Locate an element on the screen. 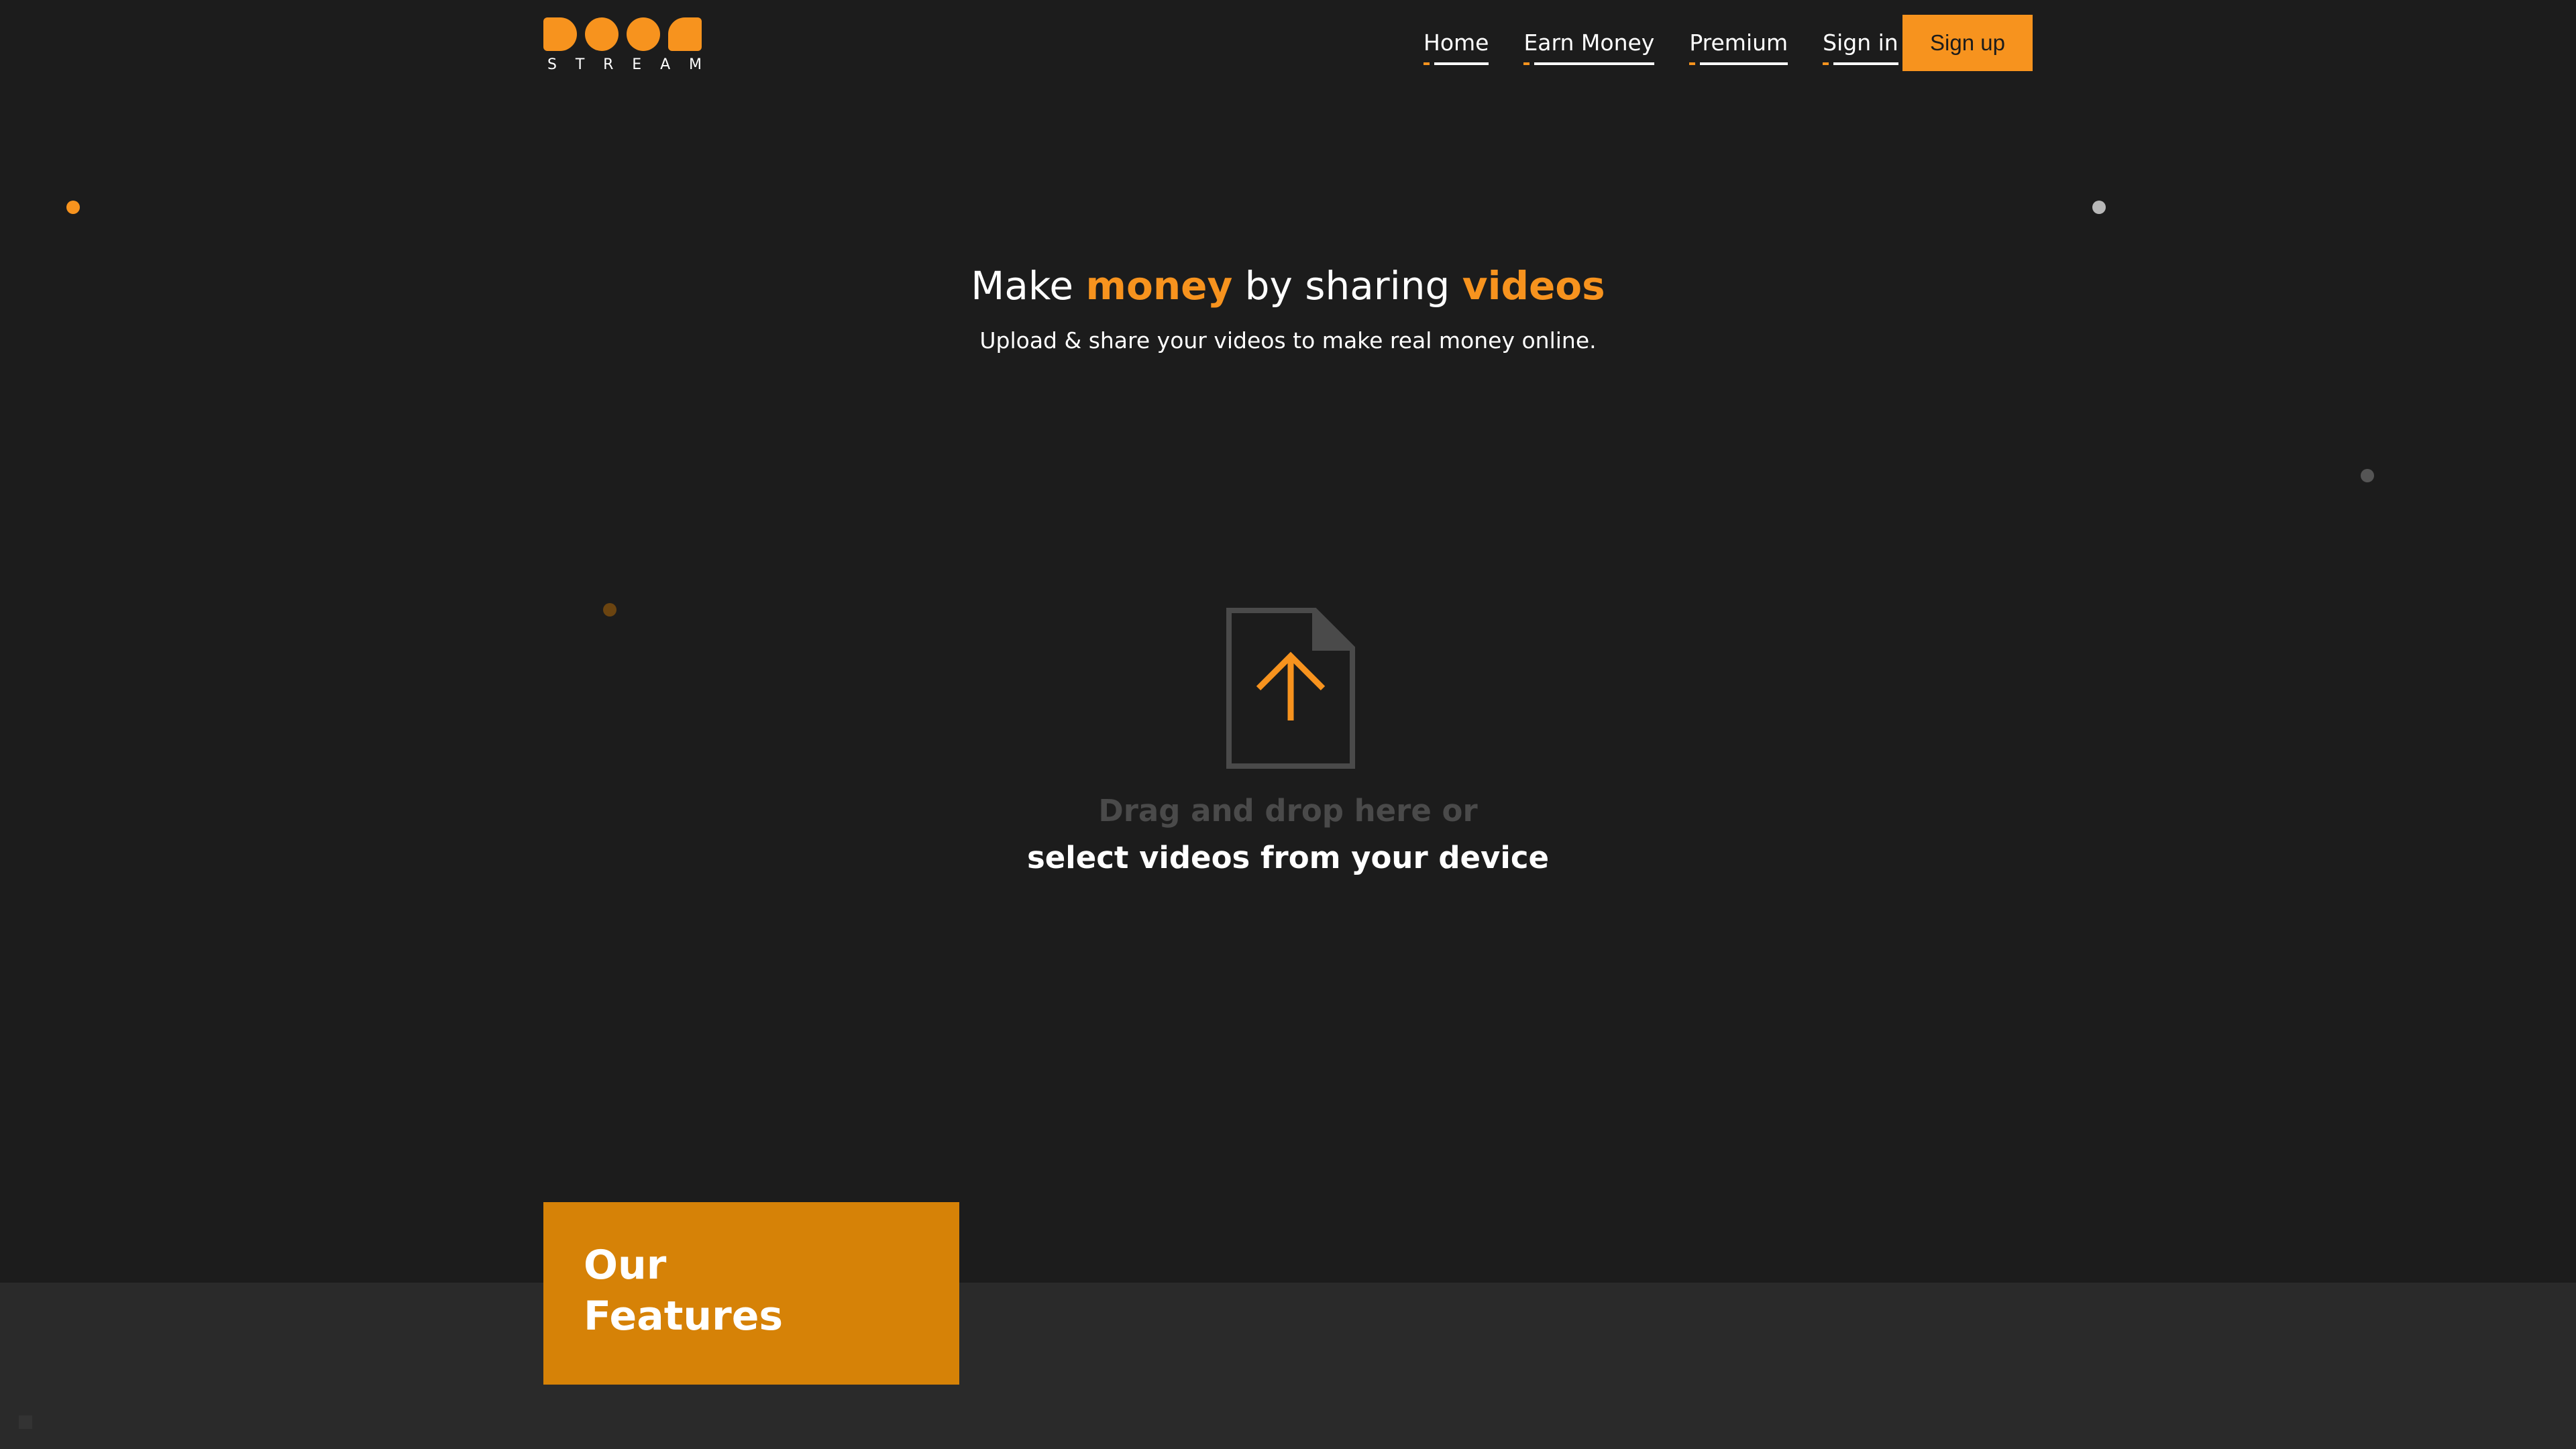 The image size is (2576, 1449). logo: S T R E A M is located at coordinates (624, 45).